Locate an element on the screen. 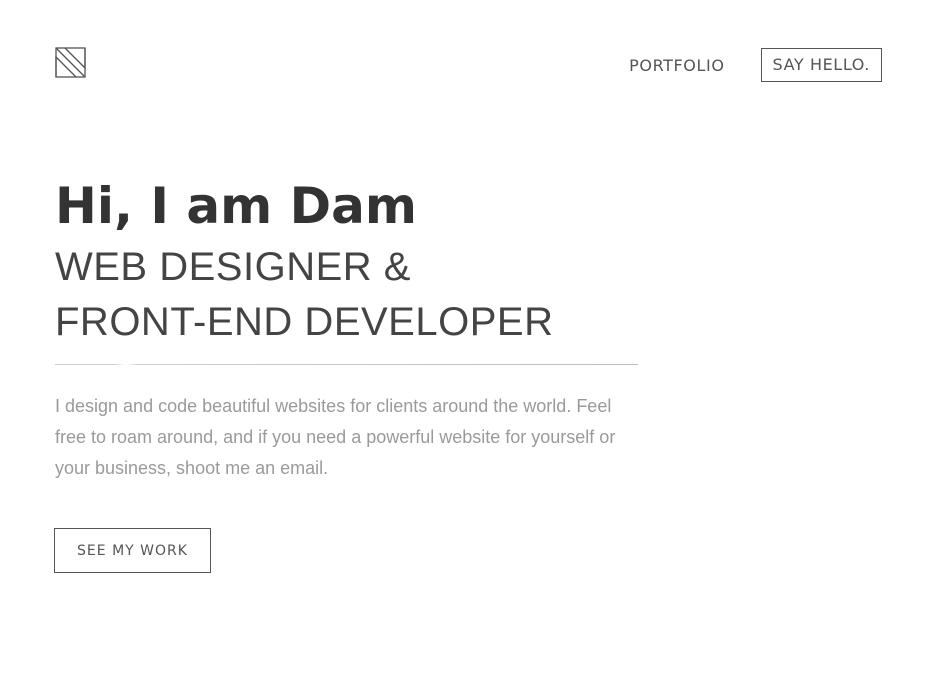 The height and width of the screenshot is (674, 946). nav-portfolio-link: PORTFOLIO is located at coordinates (676, 65).